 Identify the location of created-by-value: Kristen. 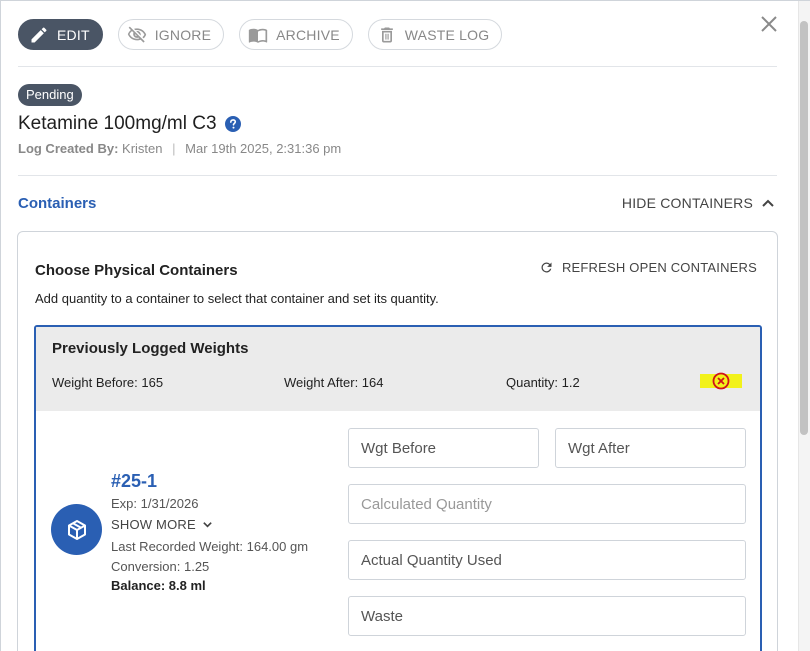
(142, 148).